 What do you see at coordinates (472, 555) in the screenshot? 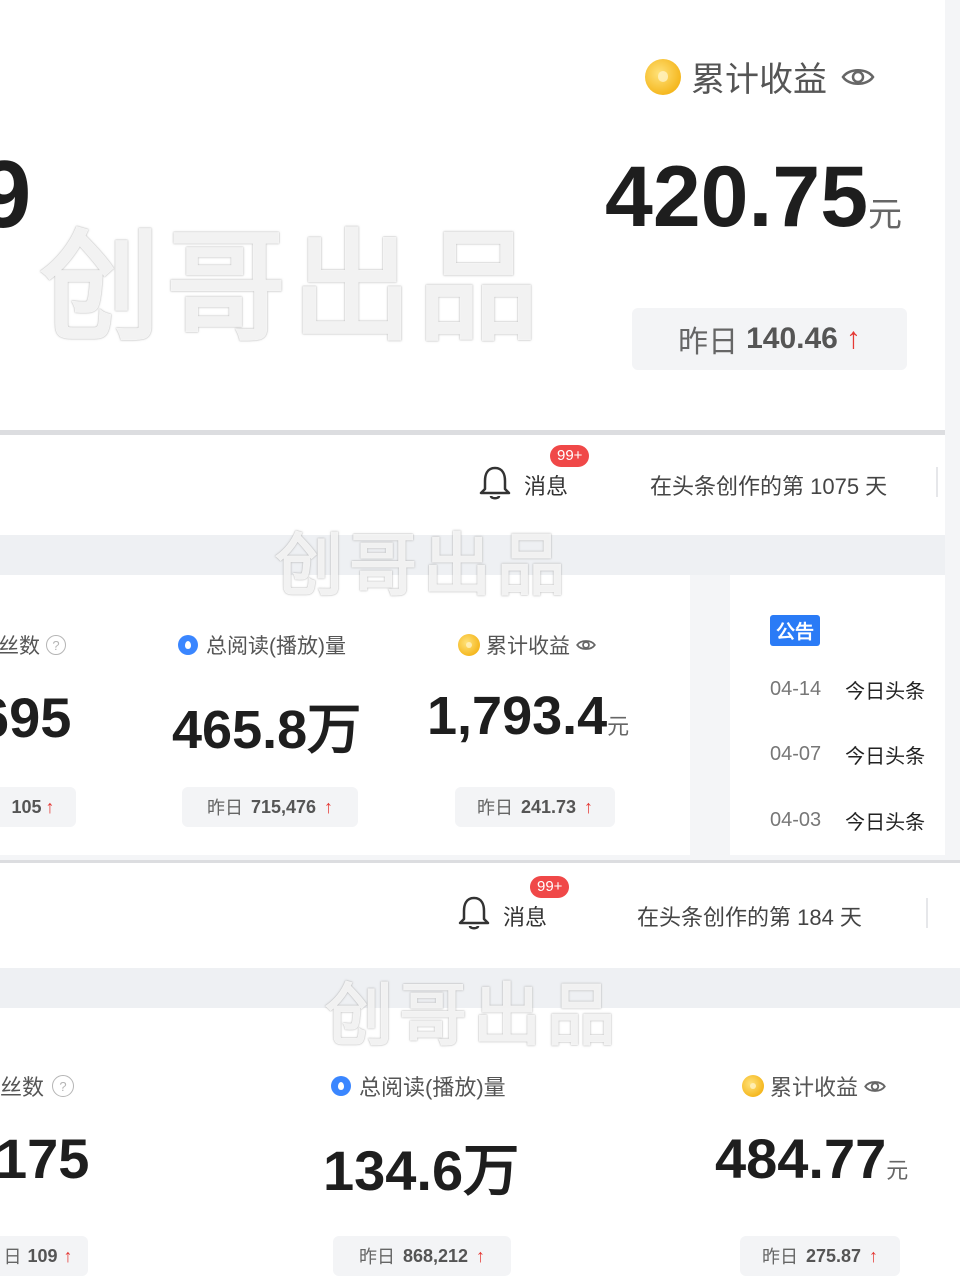
I see `gray-gap` at bounding box center [472, 555].